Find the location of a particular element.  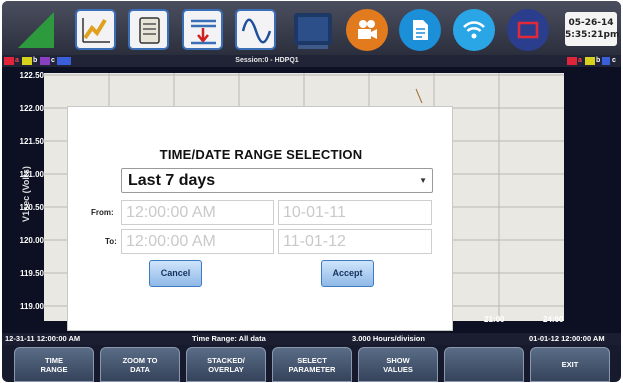

from-date-field: 10-01-11 is located at coordinates (355, 212).